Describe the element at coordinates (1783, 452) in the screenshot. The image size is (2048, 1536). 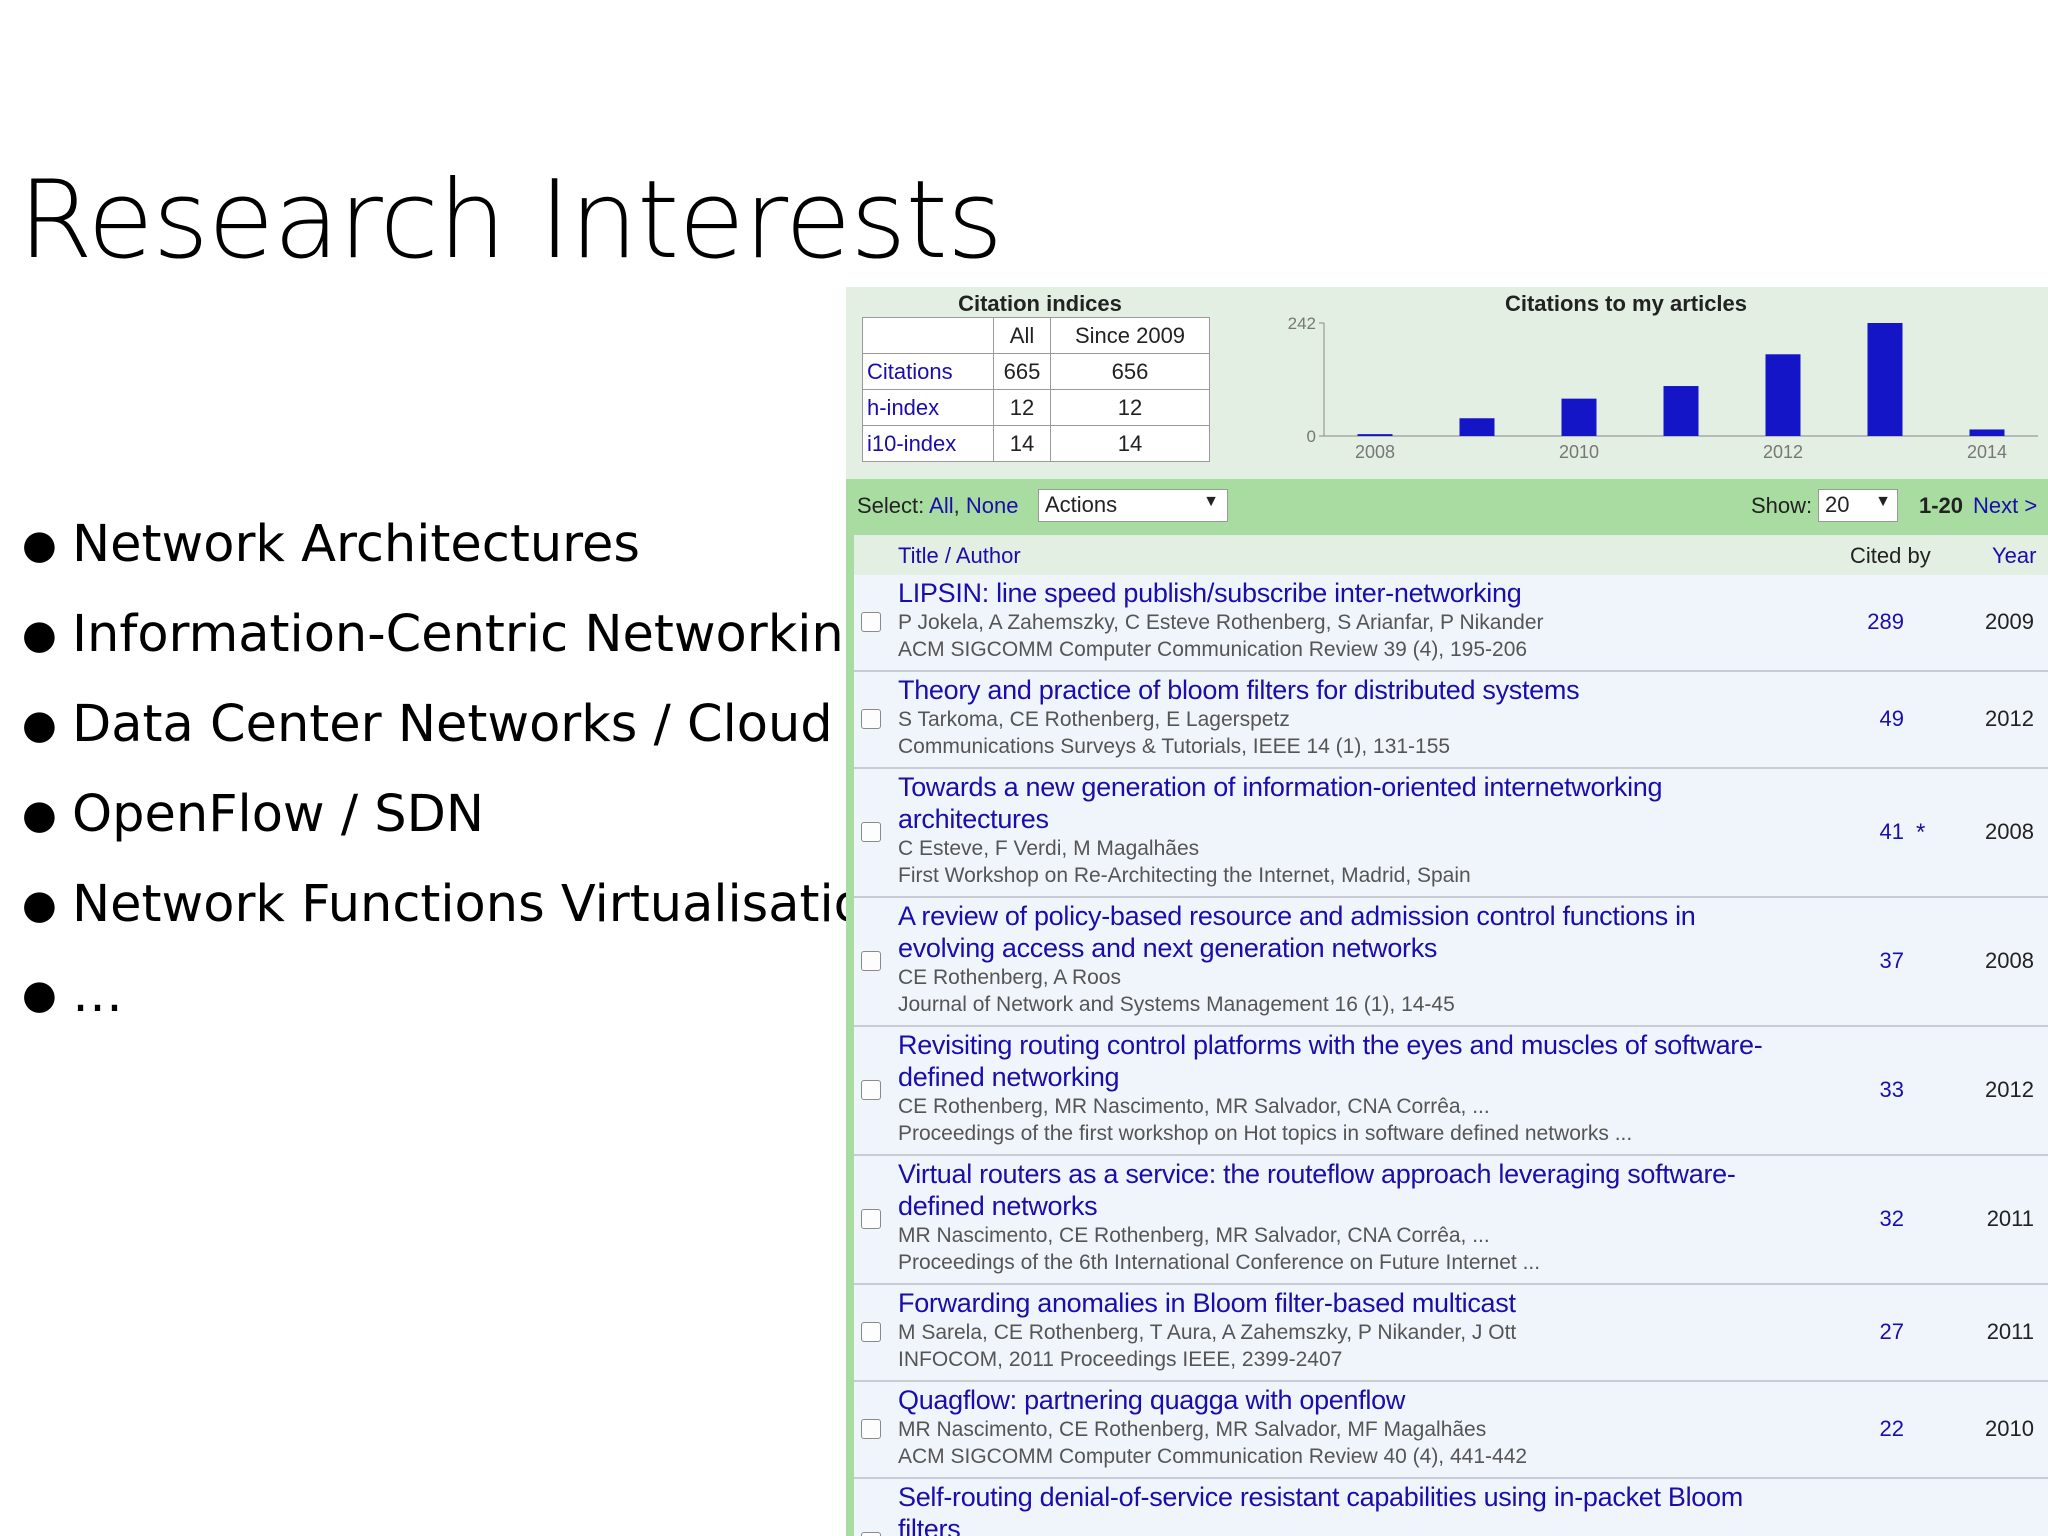
I see `x-tick-label: 2012` at that location.